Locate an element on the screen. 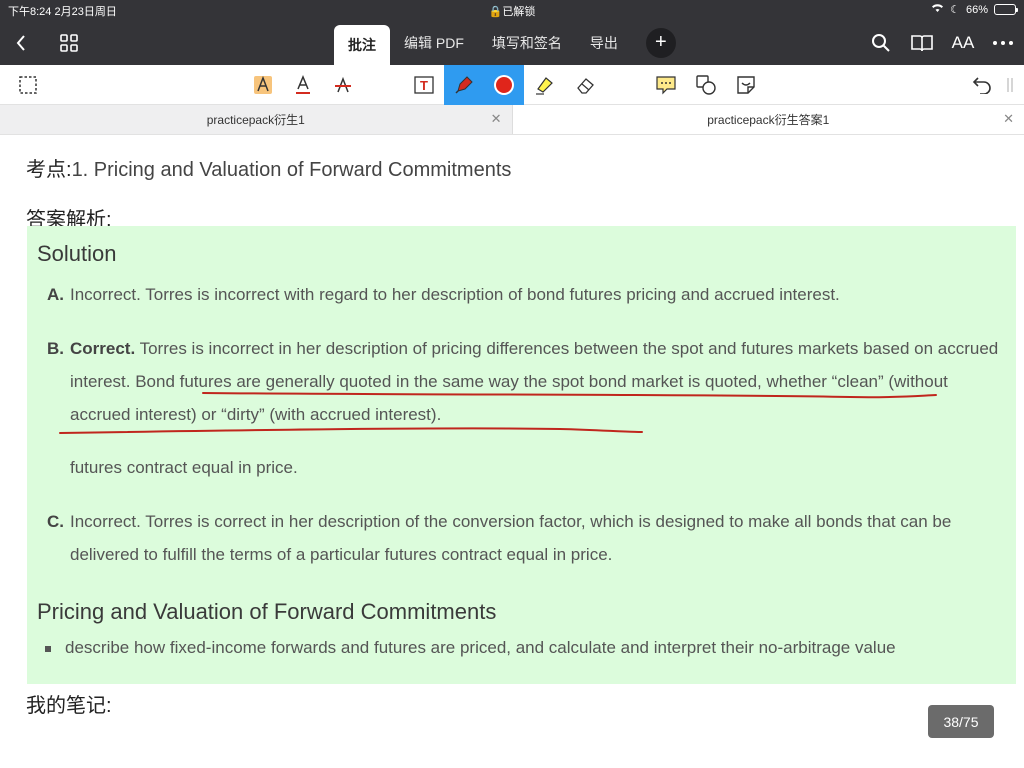  pen-tool-icon is located at coordinates (464, 85).